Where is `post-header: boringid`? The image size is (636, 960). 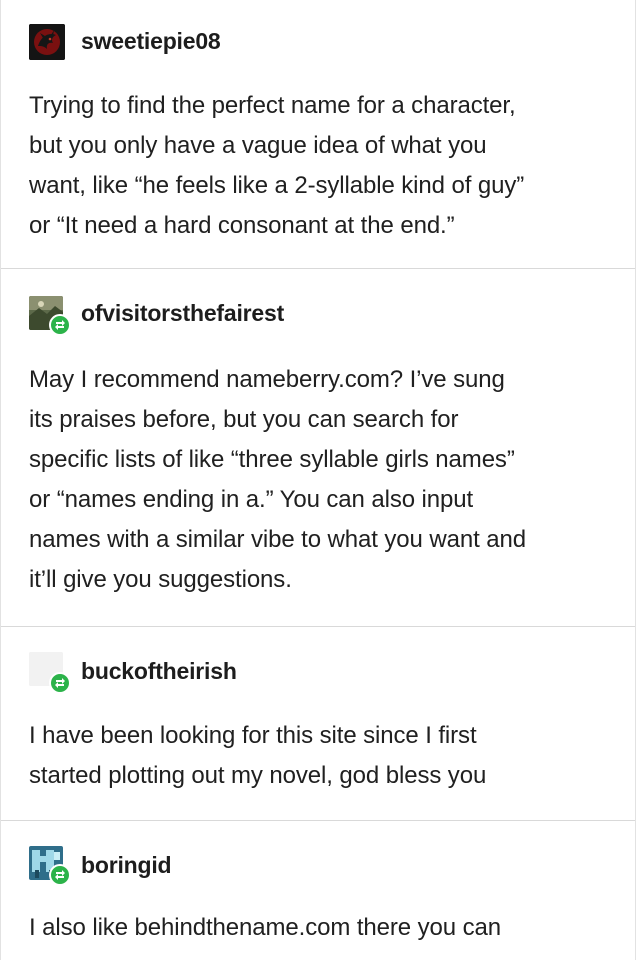
post-header: boringid is located at coordinates (321, 866).